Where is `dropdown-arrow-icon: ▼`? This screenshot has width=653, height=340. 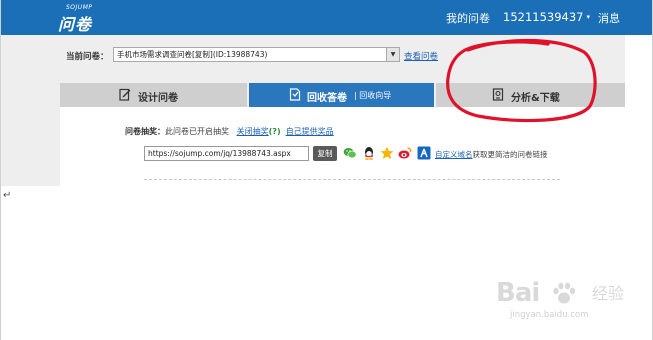 dropdown-arrow-icon: ▼ is located at coordinates (392, 54).